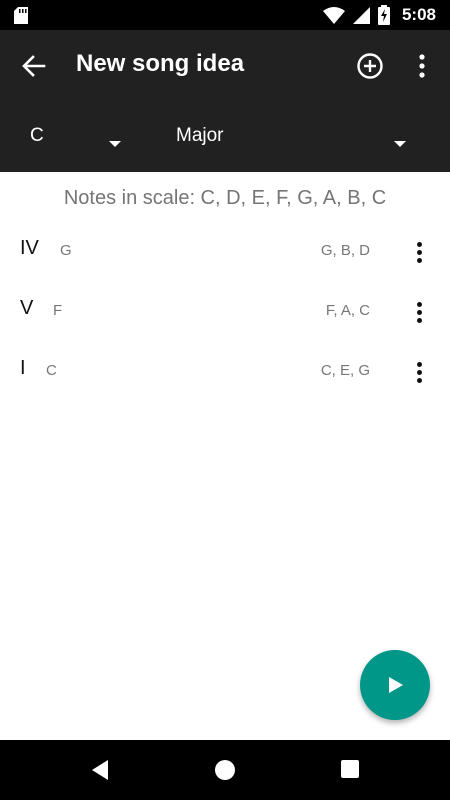  What do you see at coordinates (225, 198) in the screenshot?
I see `scale-notes-text: Notes in scale: C, D, E, F, G, A, B, C` at bounding box center [225, 198].